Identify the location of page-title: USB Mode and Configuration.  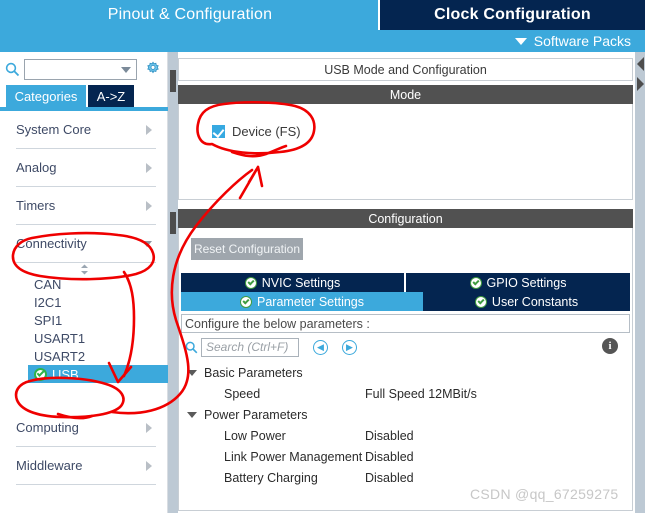
(405, 69).